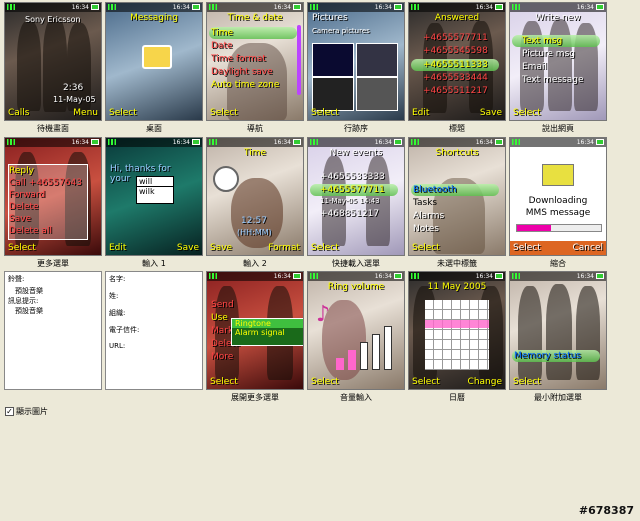 Image resolution: width=640 pixels, height=521 pixels. What do you see at coordinates (30, 231) in the screenshot?
I see `menu-item: Delete all` at bounding box center [30, 231].